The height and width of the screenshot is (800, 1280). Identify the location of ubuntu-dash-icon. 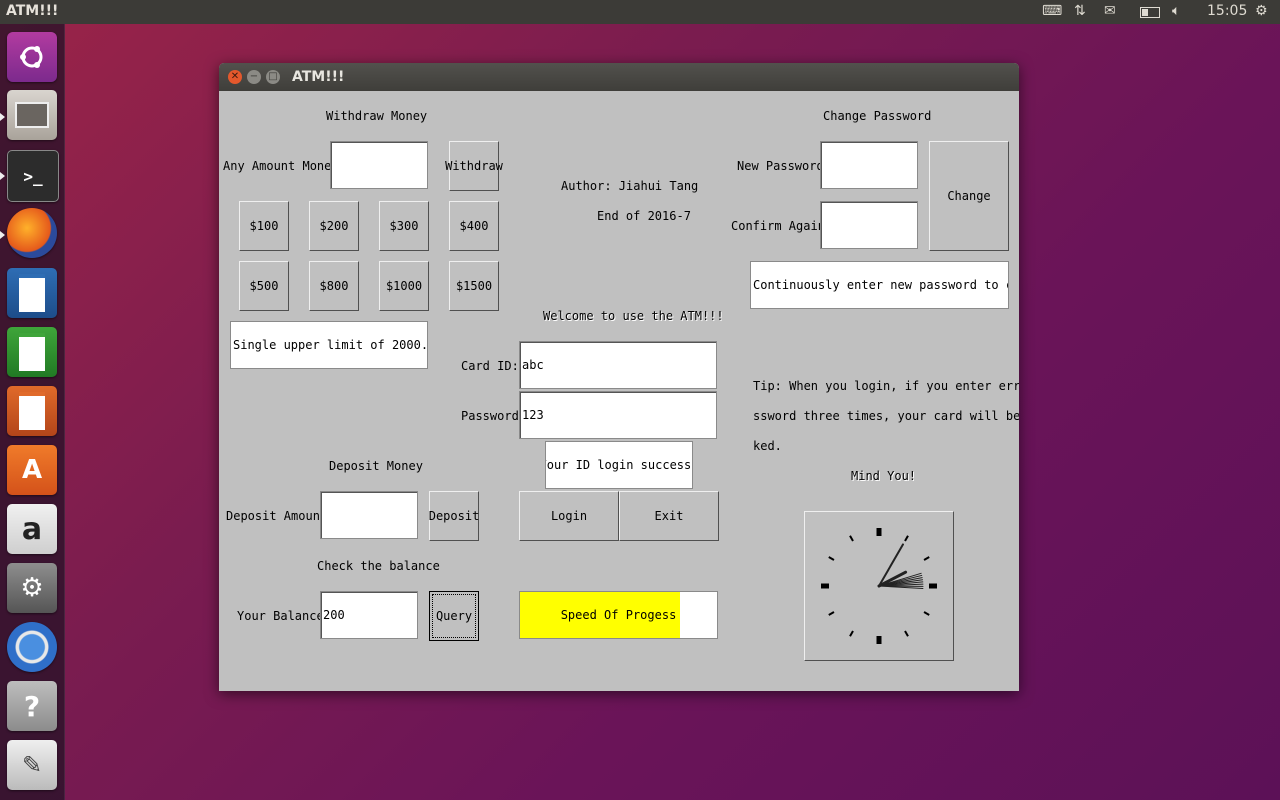
(32, 57).